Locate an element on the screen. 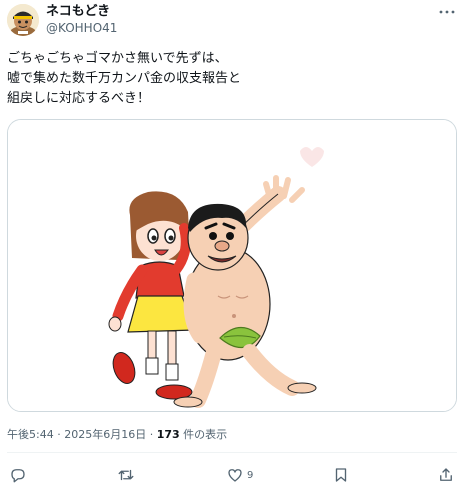 Image resolution: width=463 pixels, height=494 pixels. like-button: 9 is located at coordinates (239, 475).